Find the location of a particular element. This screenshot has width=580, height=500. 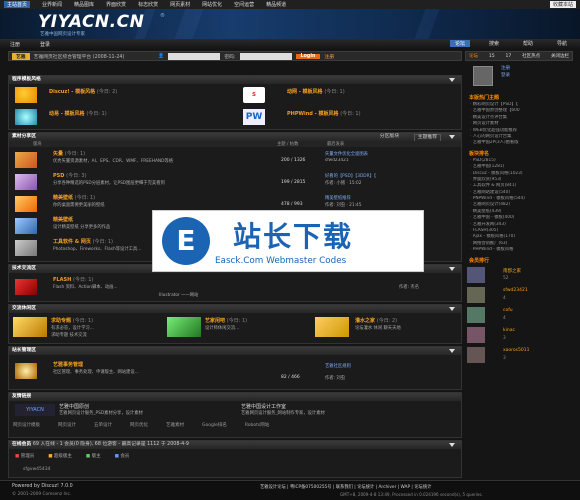

top-nav-item: 精品图库 is located at coordinates (84, 4).